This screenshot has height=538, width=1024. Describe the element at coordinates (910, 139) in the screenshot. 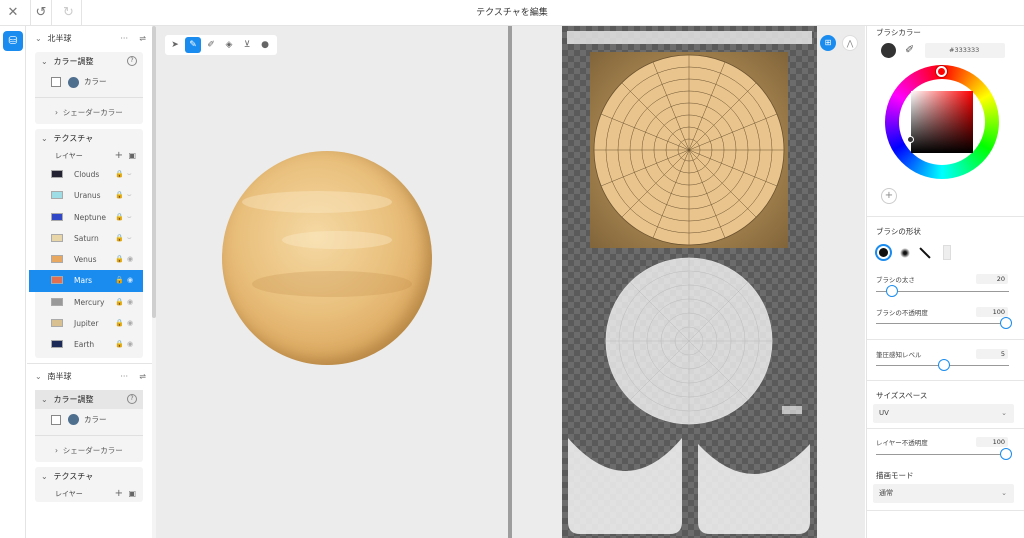

I see `sv-handle` at that location.